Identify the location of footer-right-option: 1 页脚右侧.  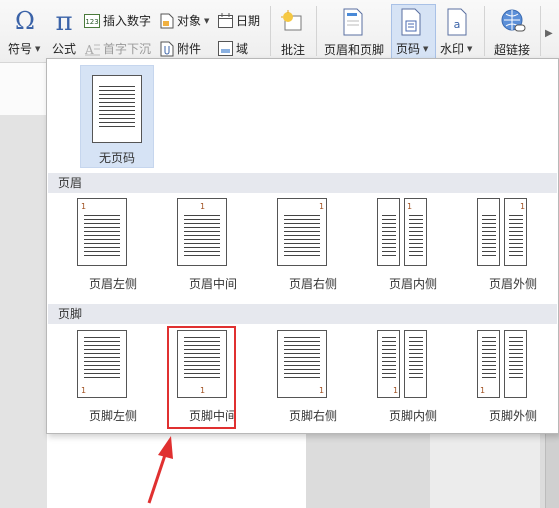
(313, 385).